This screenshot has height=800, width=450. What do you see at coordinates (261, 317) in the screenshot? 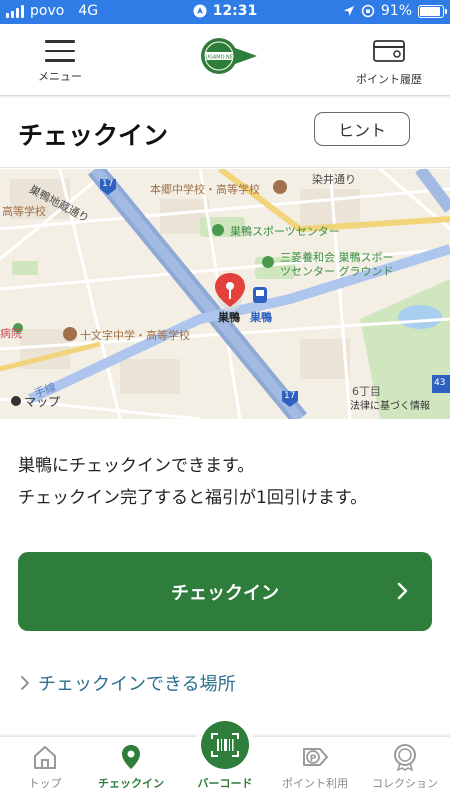
I see `map-station-label: 巣鴨` at bounding box center [261, 317].